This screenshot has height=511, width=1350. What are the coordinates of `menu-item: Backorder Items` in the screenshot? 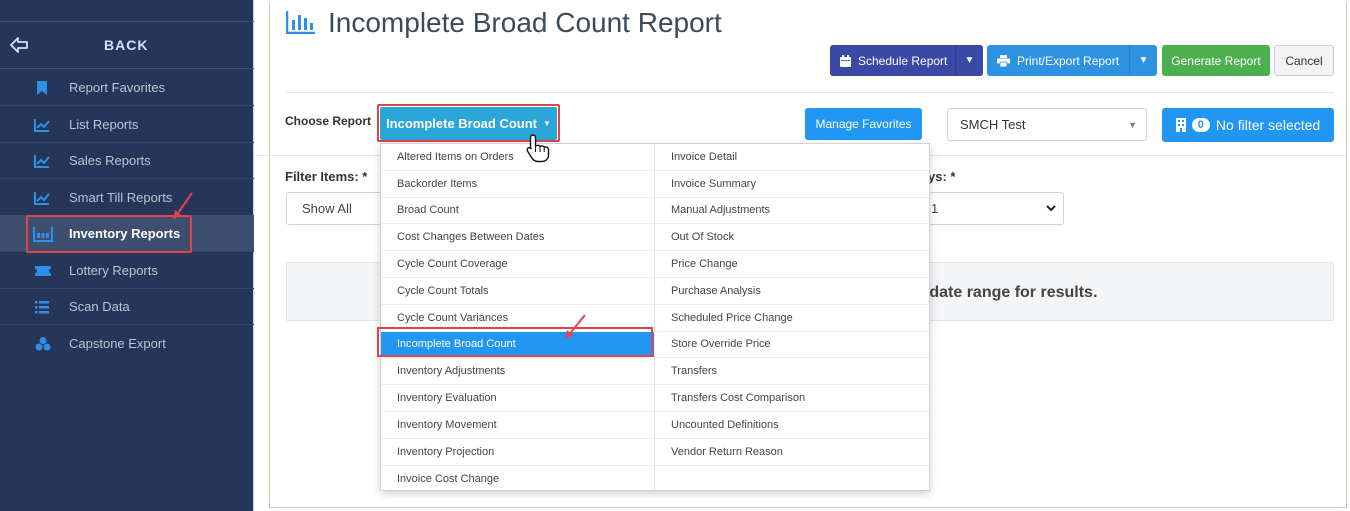 It's located at (517, 184).